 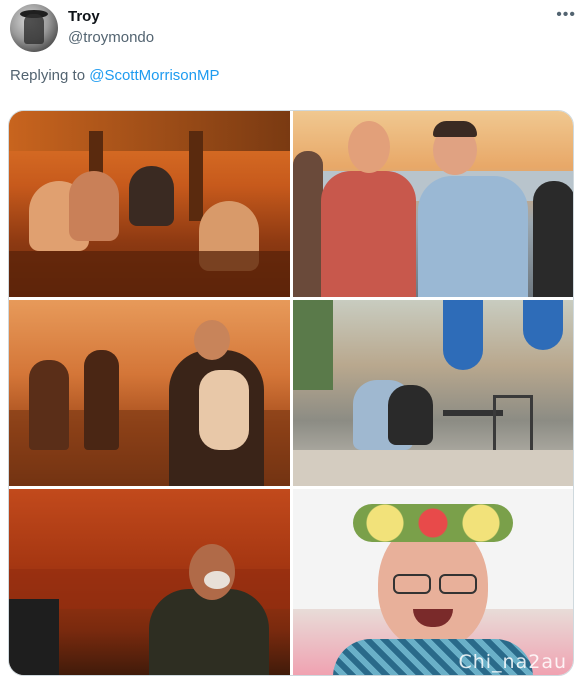 I want to click on chair-shape, so click(x=513, y=425).